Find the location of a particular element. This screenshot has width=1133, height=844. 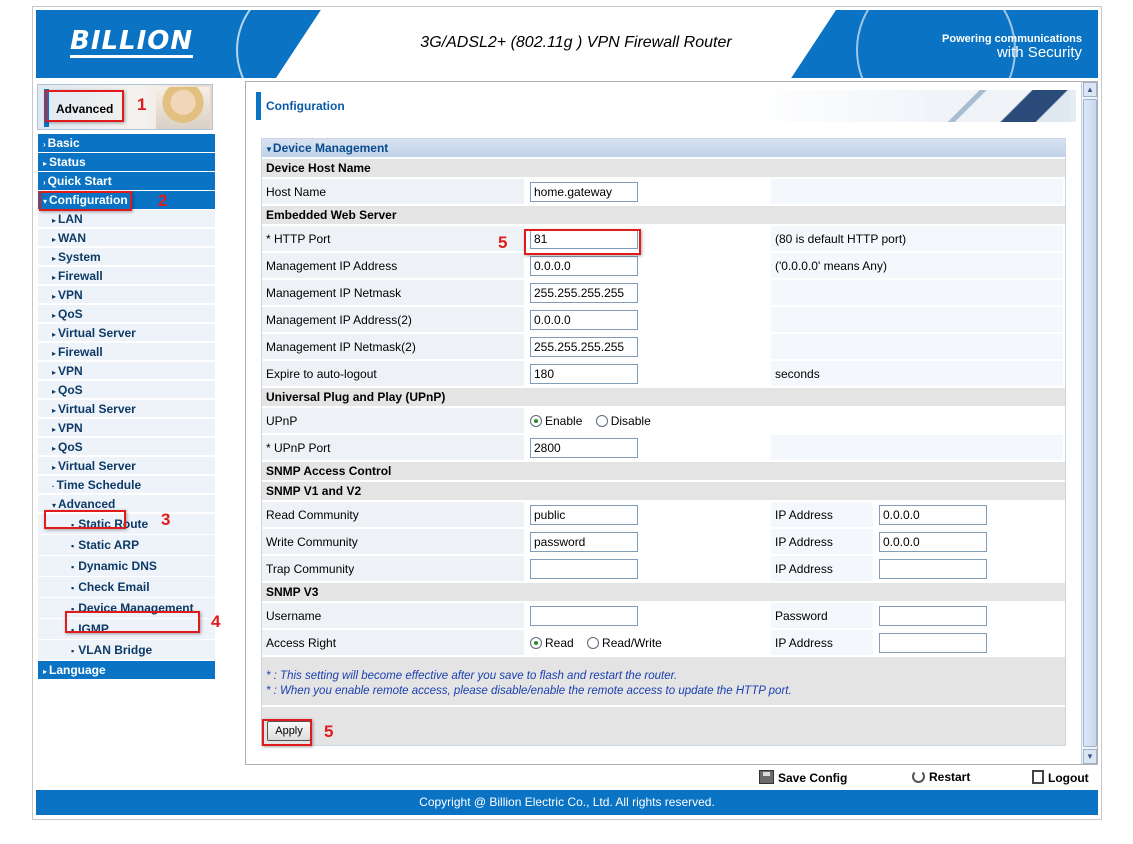

password-input is located at coordinates (933, 615).